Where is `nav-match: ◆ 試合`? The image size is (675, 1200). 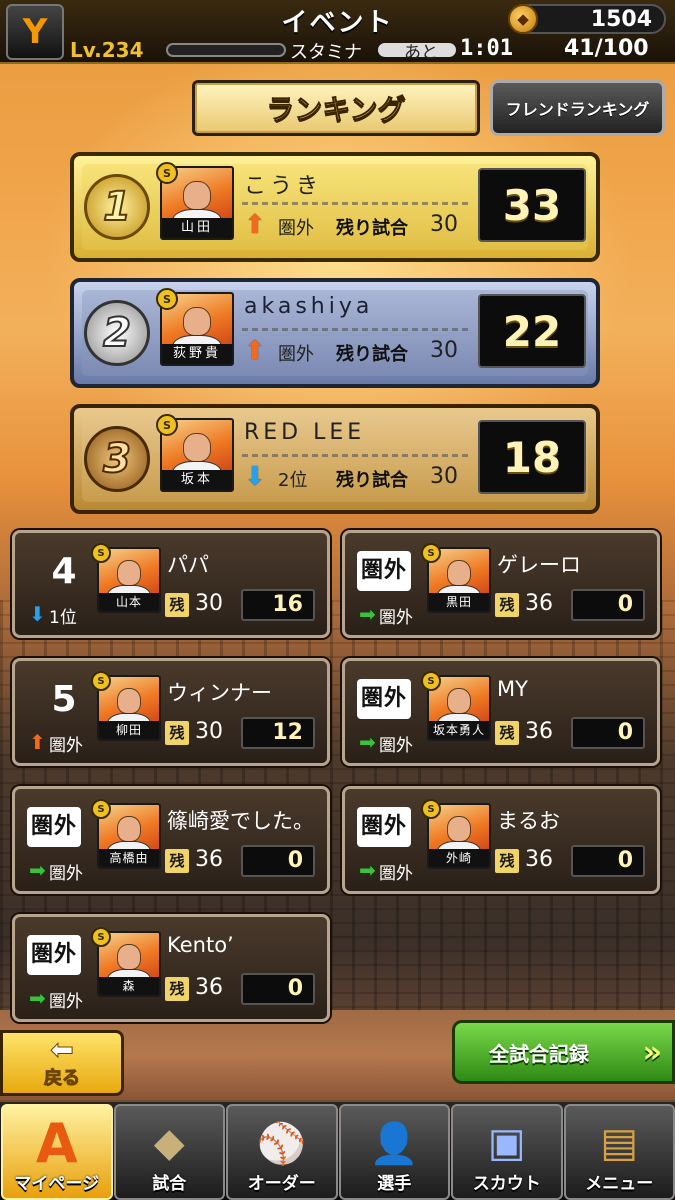
nav-match: ◆ 試合 is located at coordinates (169, 1152).